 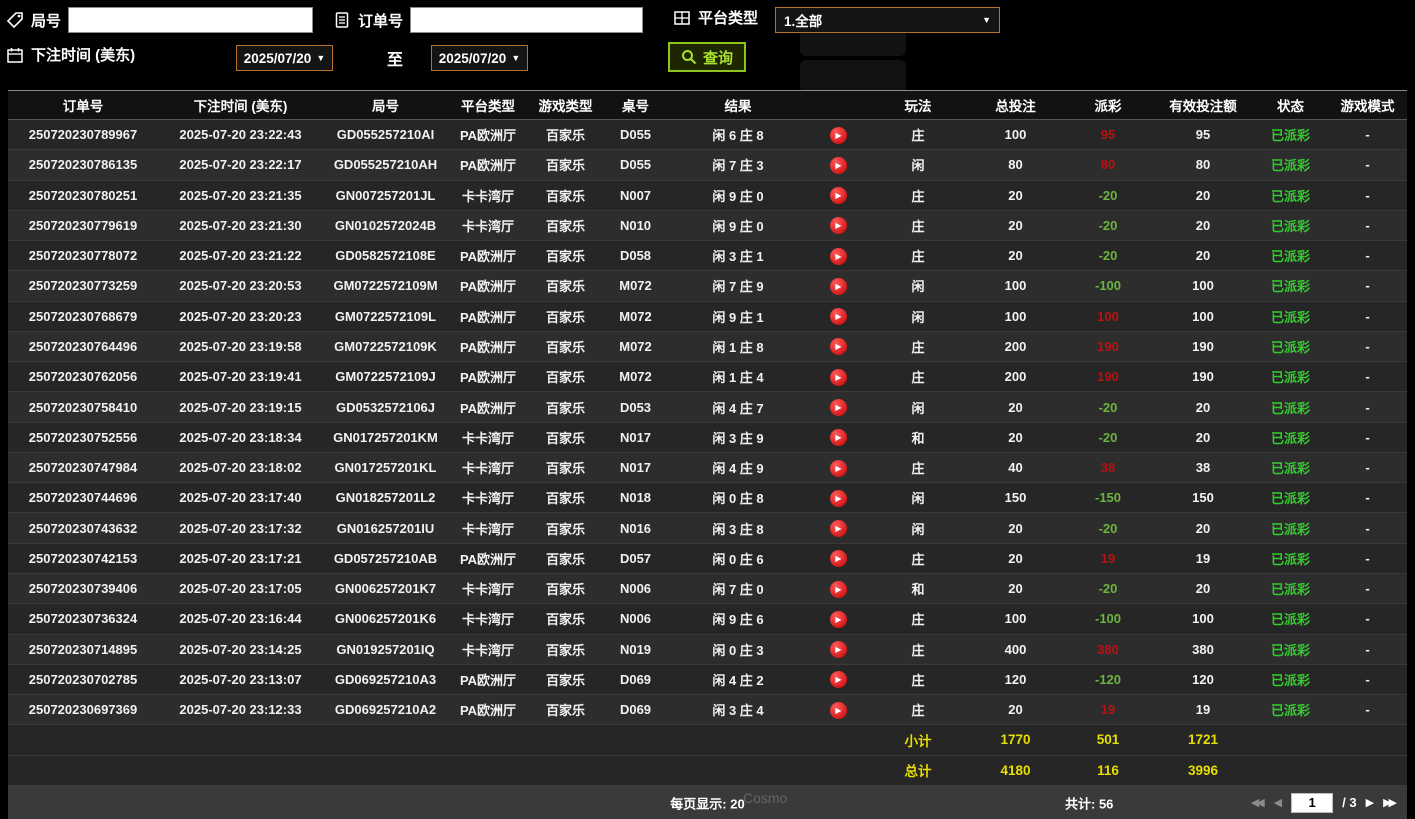 What do you see at coordinates (738, 680) in the screenshot?
I see `result-cell: 闲 4 庄 2` at bounding box center [738, 680].